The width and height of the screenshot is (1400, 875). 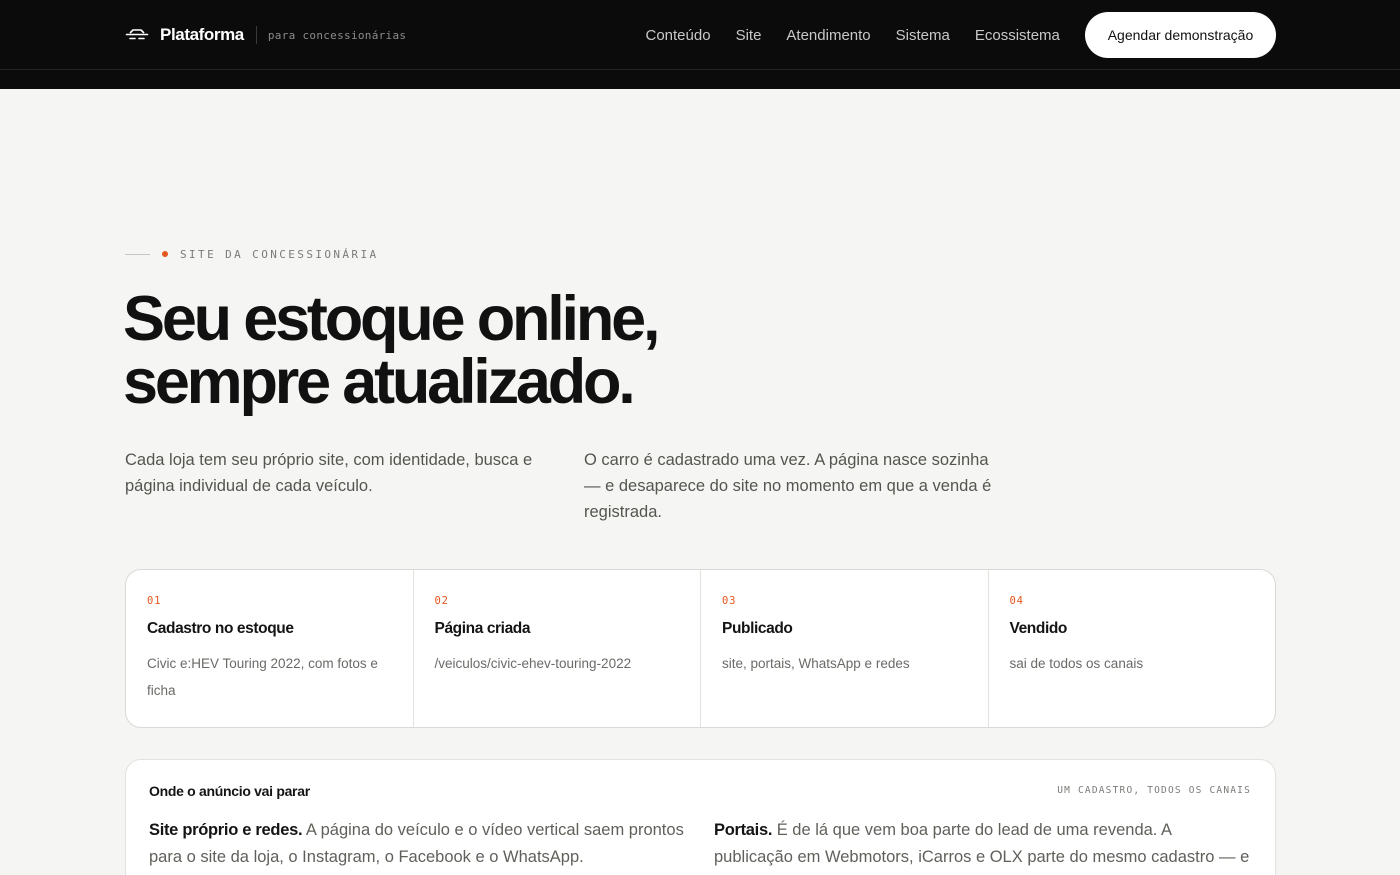 What do you see at coordinates (165, 254) in the screenshot?
I see `eyebrow-dot-icon` at bounding box center [165, 254].